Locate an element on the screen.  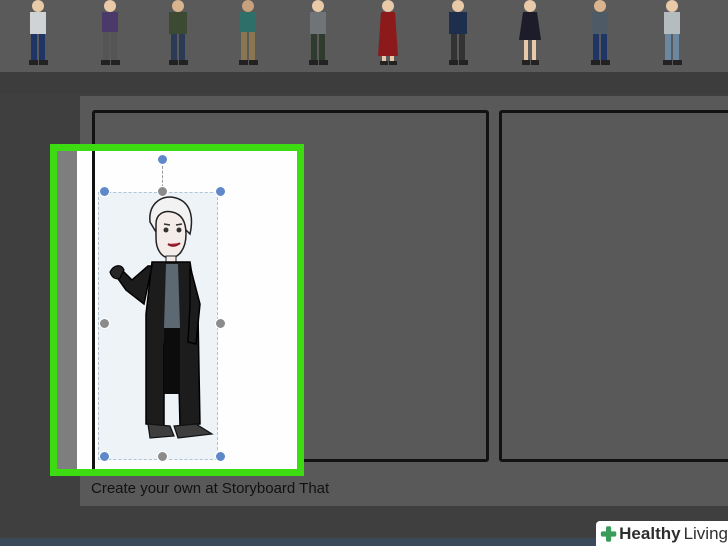
watermark-brand: Healthy is located at coordinates (650, 533).